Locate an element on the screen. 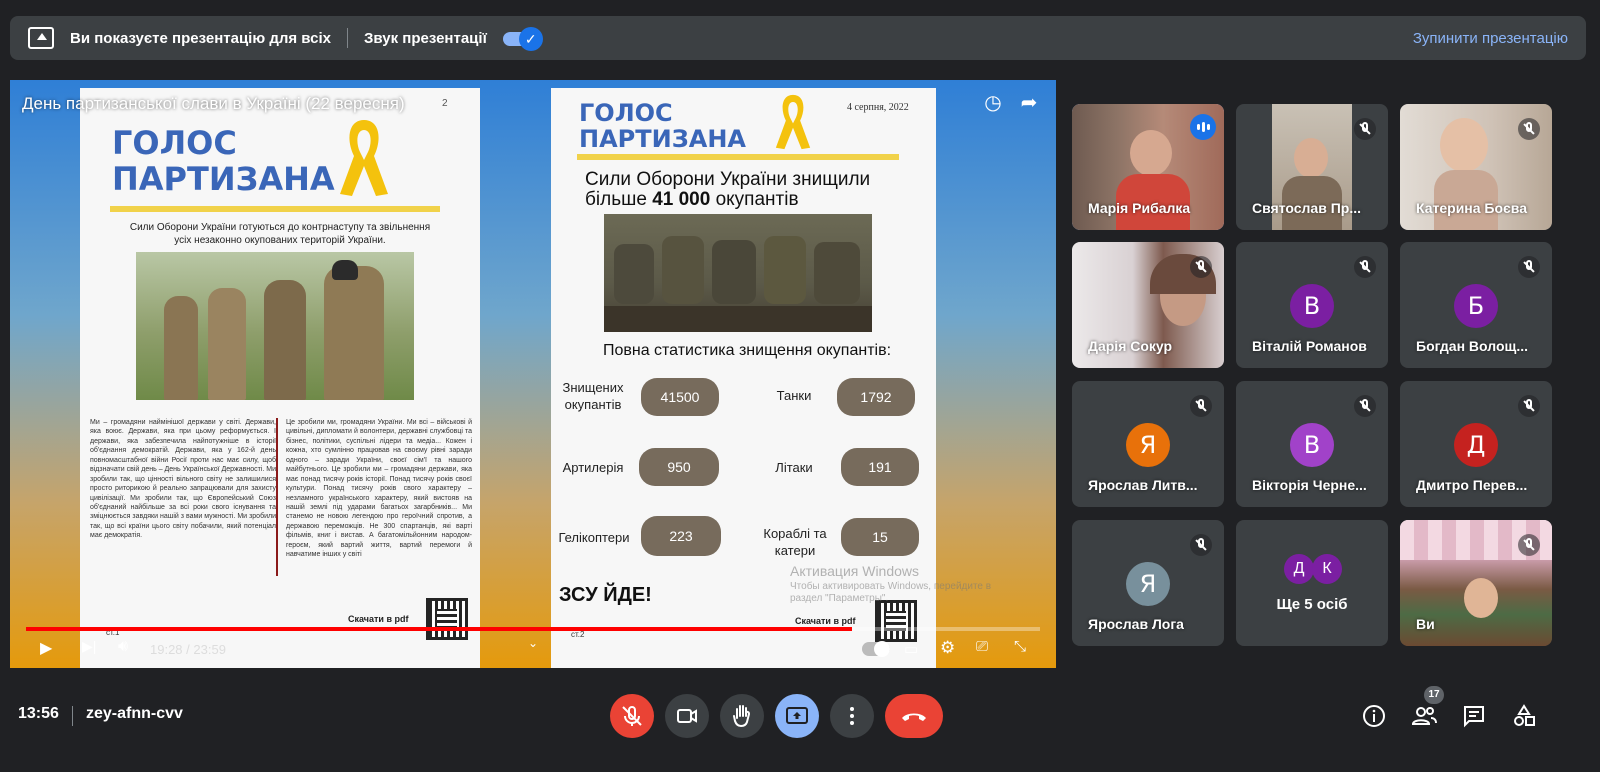  mic-toggle-button is located at coordinates (632, 716).